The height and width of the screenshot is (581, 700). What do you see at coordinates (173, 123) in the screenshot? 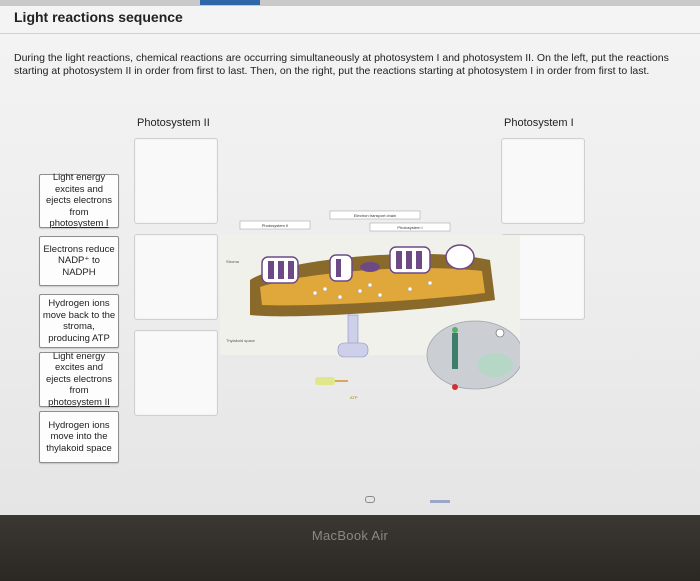
I see `photosystem-ii-column-title: Photosystem II` at bounding box center [173, 123].